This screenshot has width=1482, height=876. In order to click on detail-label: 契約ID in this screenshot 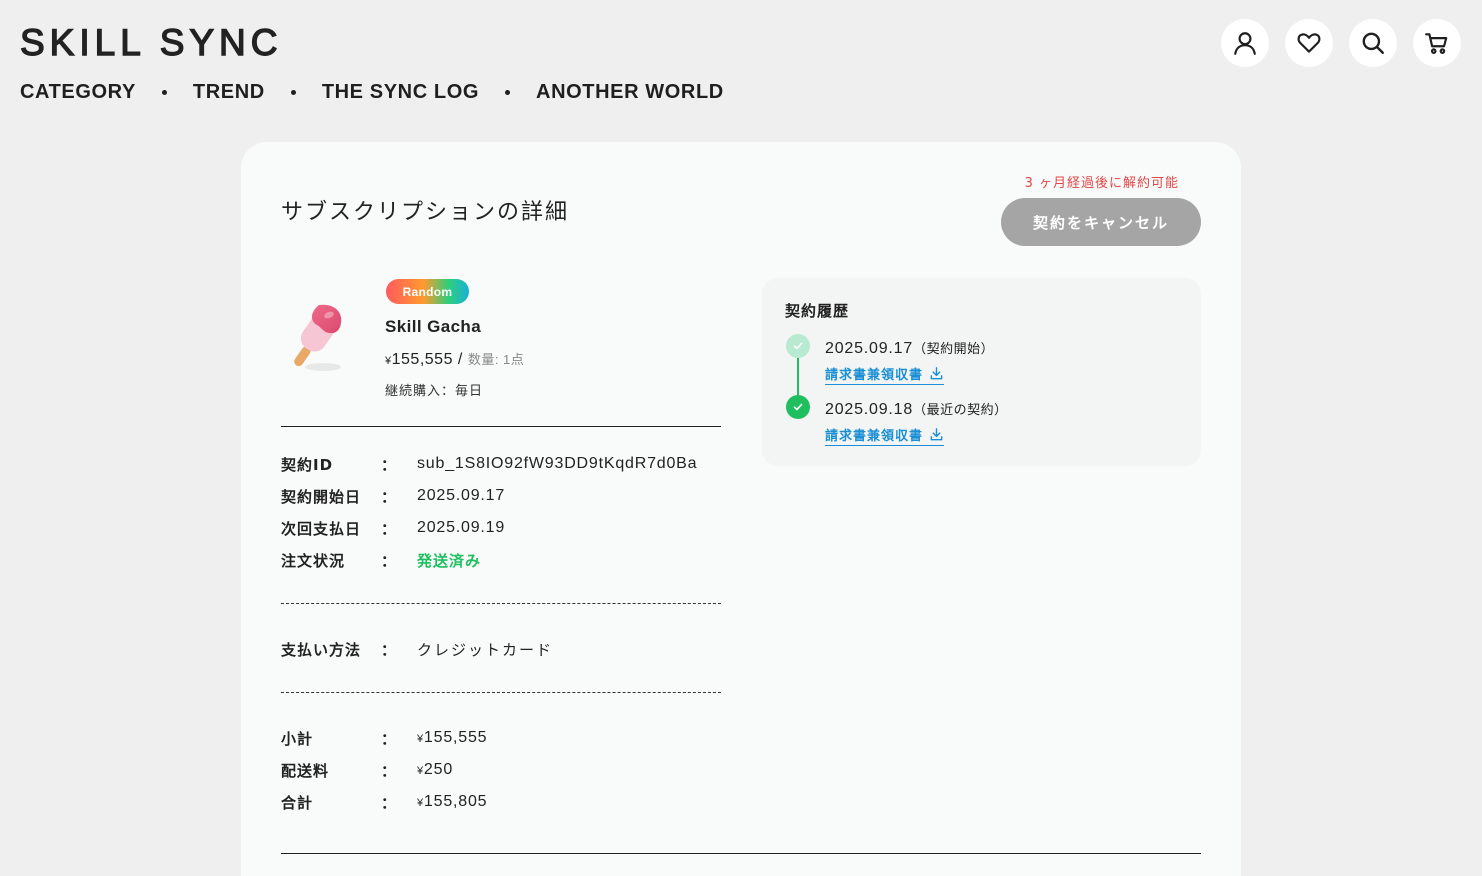, I will do `click(307, 464)`.